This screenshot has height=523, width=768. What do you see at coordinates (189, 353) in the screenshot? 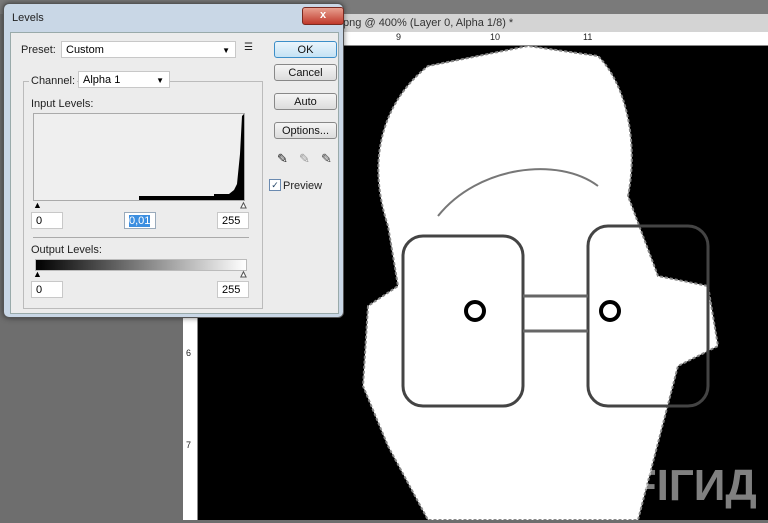
I see `ruler-label: 6` at bounding box center [189, 353].